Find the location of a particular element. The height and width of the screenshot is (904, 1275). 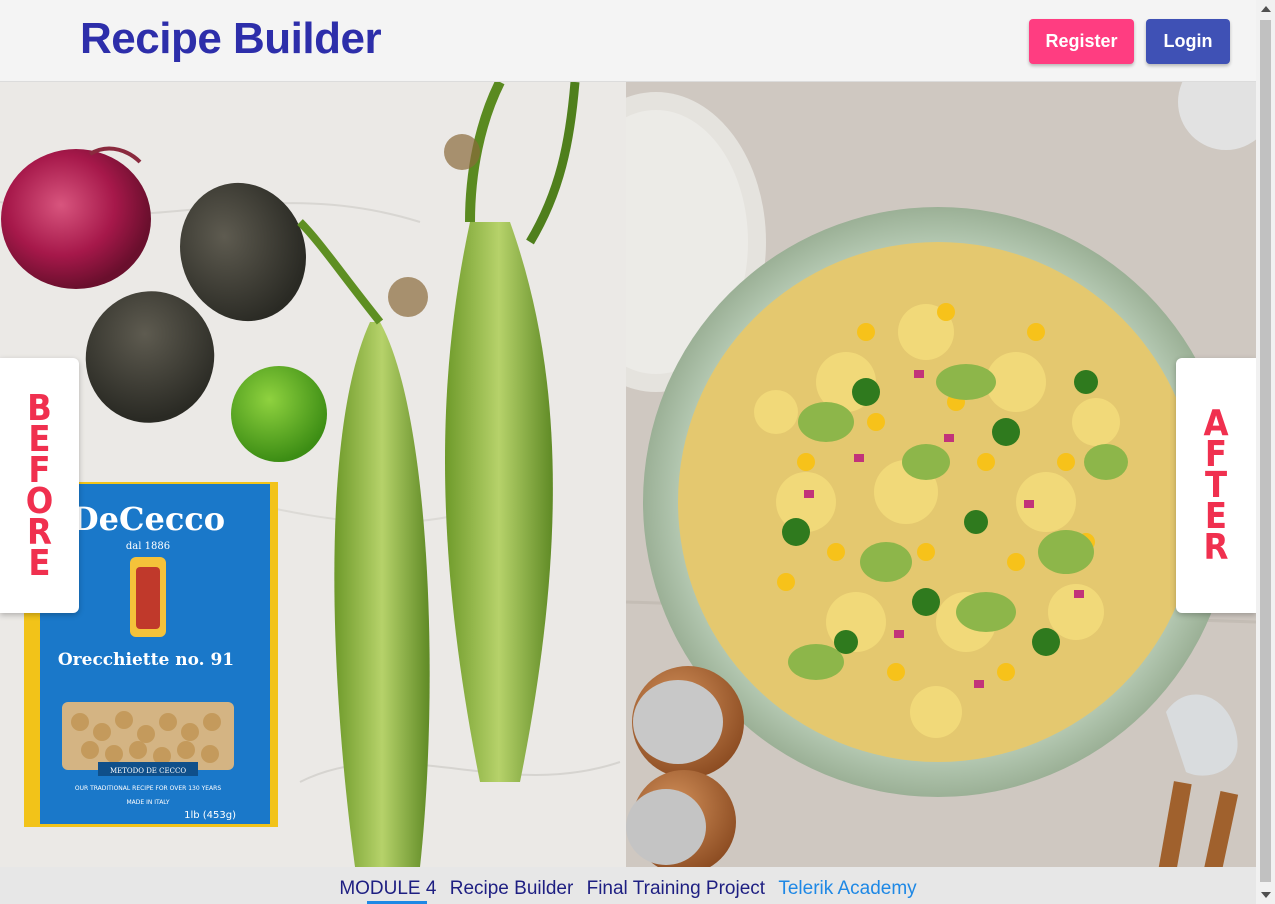

footer-project: Final Training Project is located at coordinates (676, 888).